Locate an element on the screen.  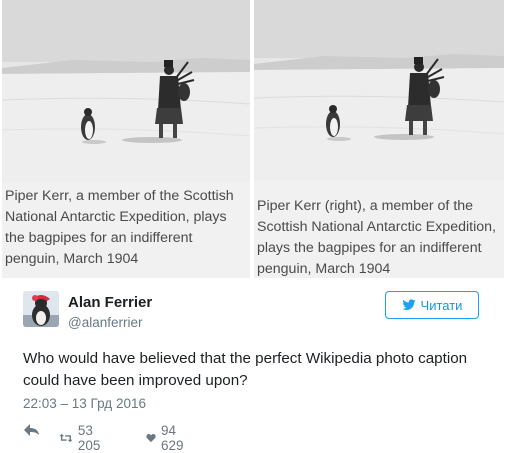
author-handle: @alanferrier is located at coordinates (105, 322).